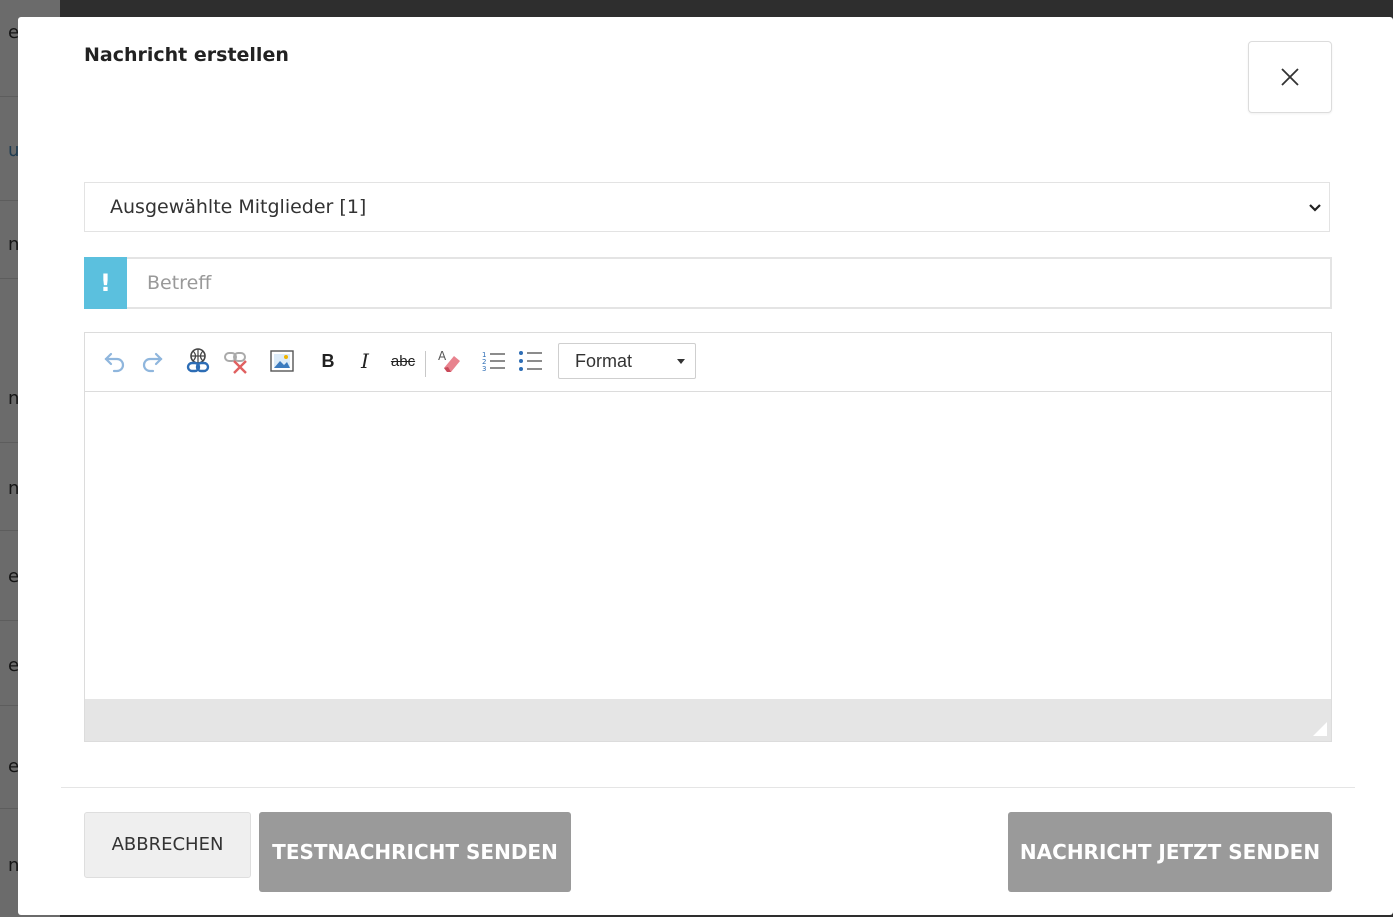 The image size is (1393, 917). What do you see at coordinates (442, 356) in the screenshot?
I see `svg-text: A` at bounding box center [442, 356].